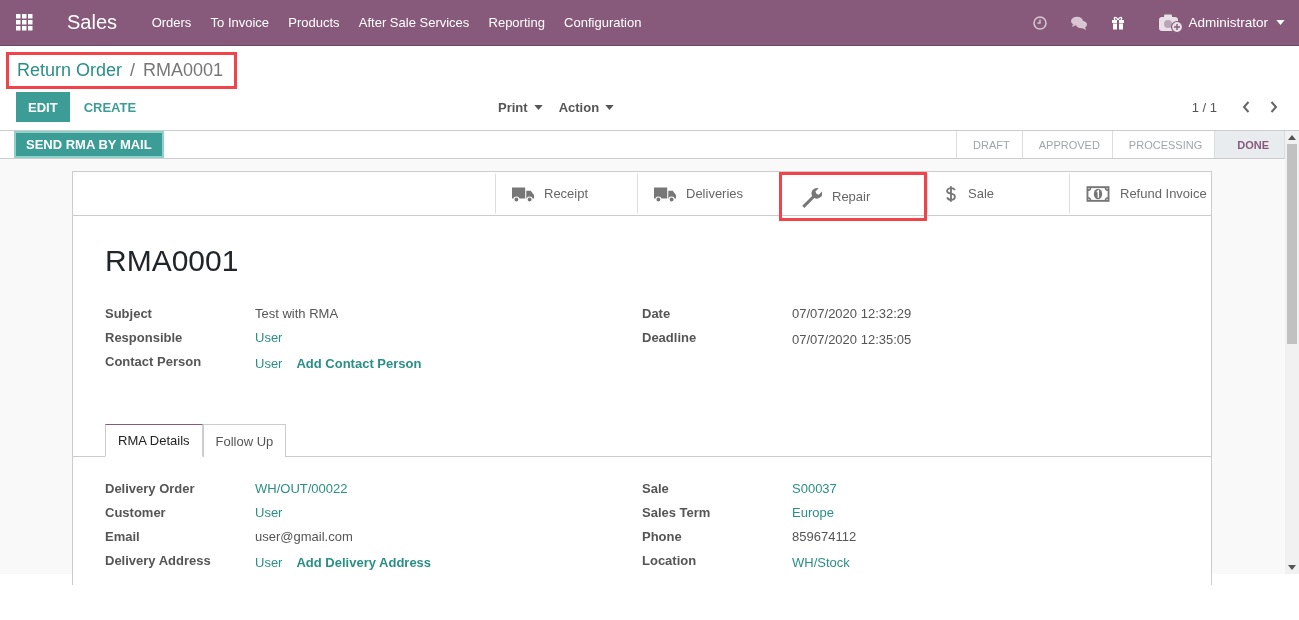 The width and height of the screenshot is (1299, 620). I want to click on breadcrumb-link: Return Order, so click(70, 70).